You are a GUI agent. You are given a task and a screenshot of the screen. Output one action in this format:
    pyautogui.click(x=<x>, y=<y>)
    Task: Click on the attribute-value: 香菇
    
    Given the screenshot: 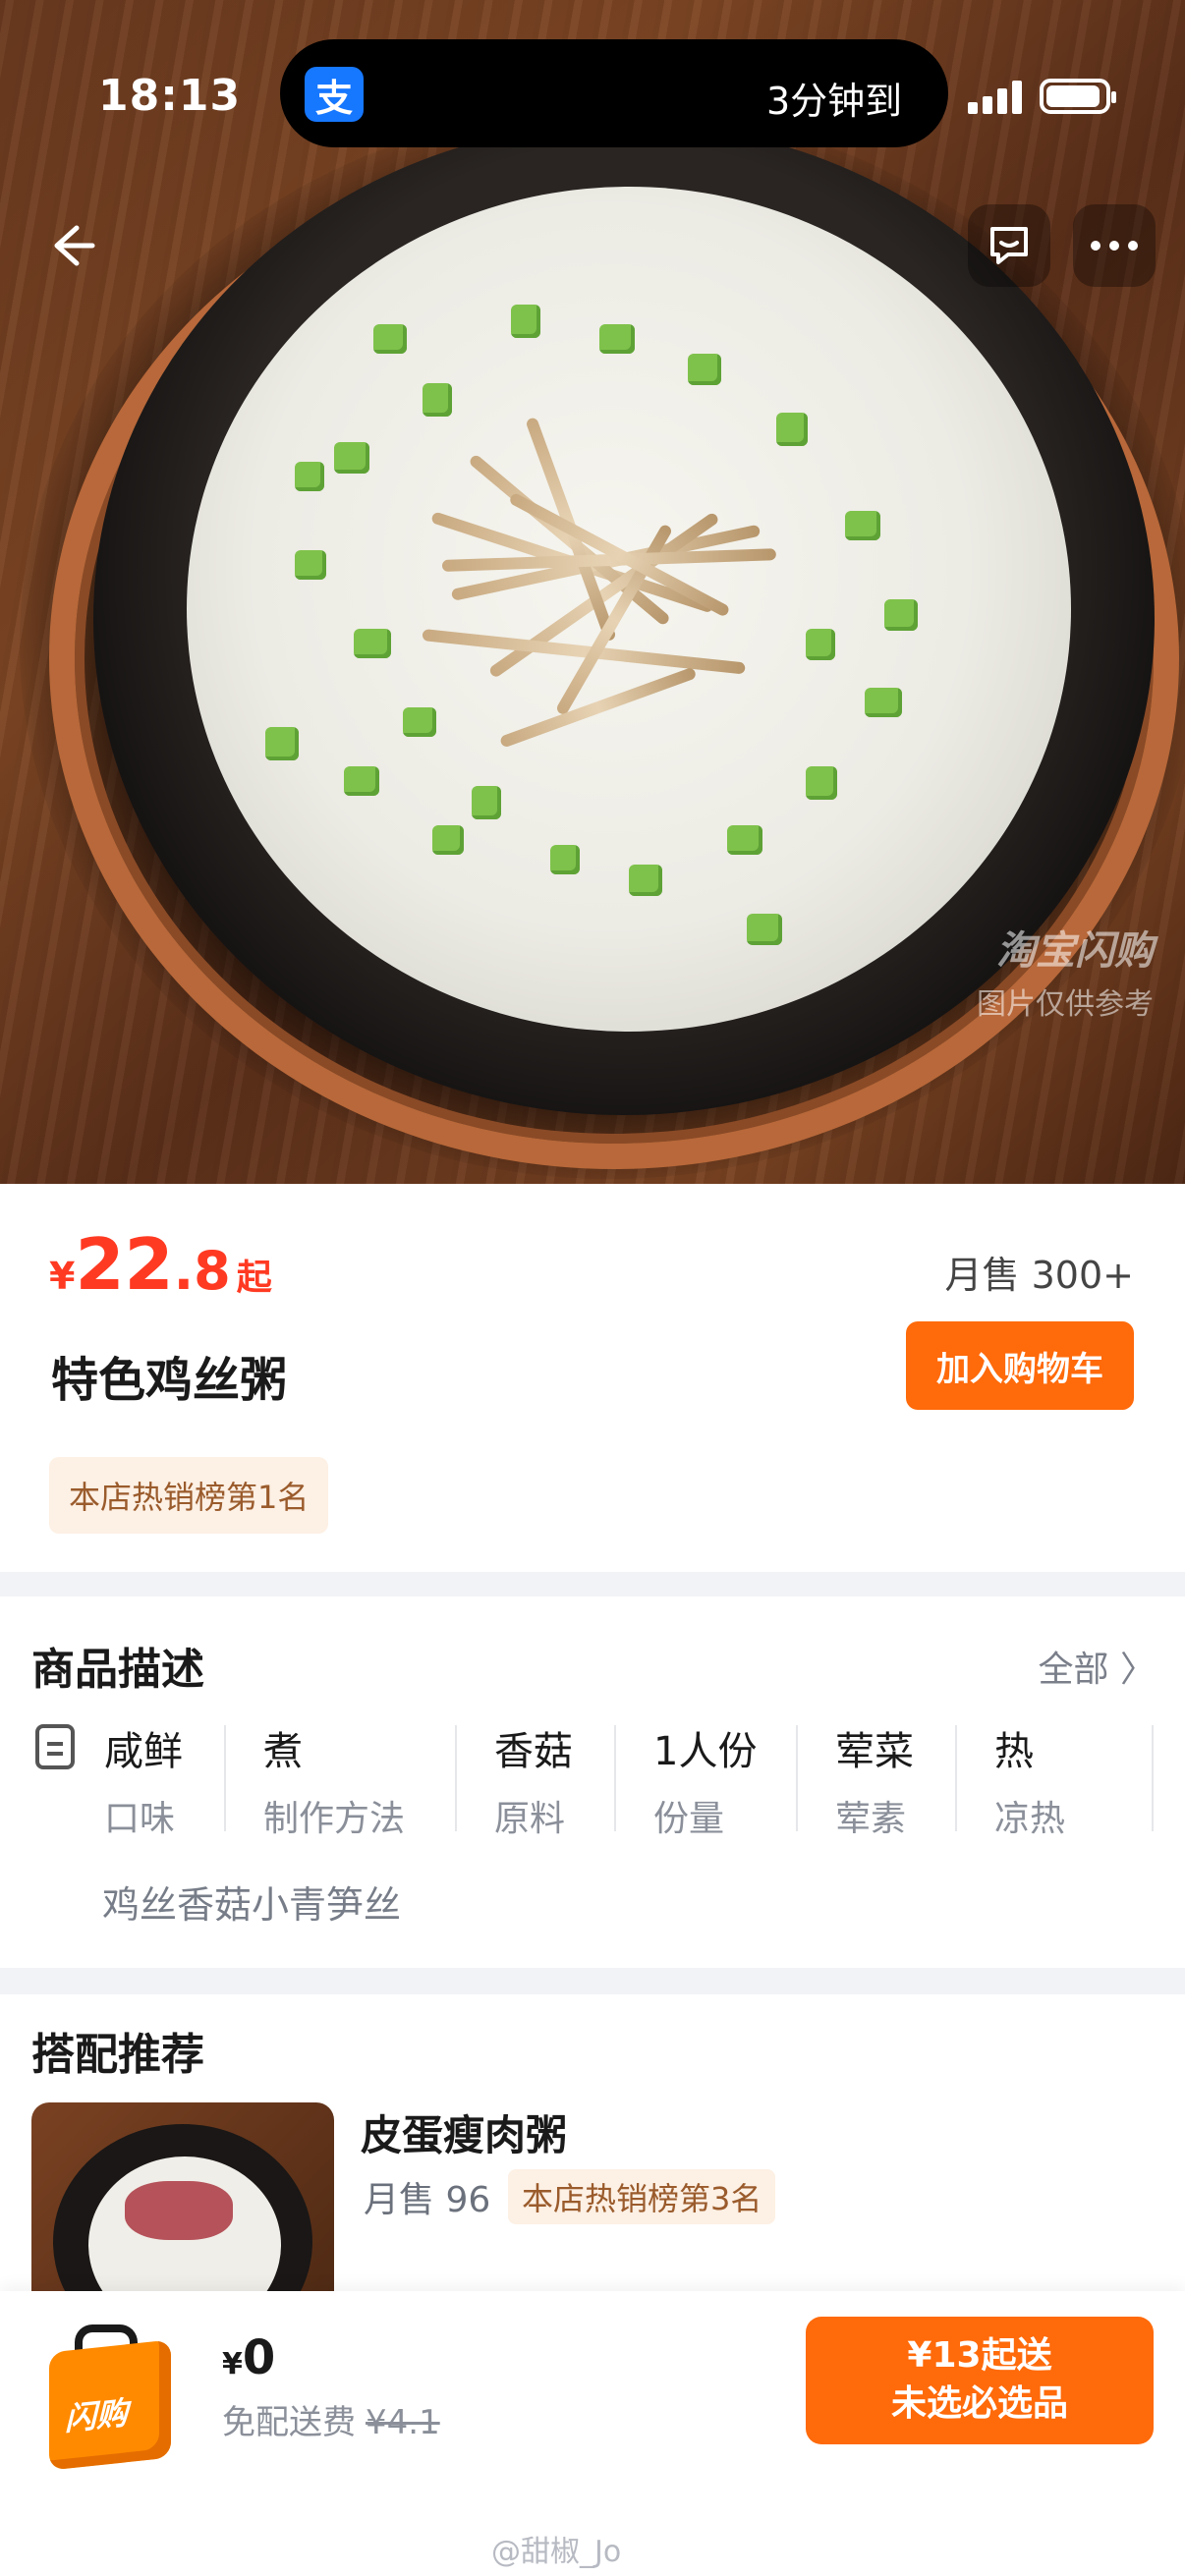 What is the action you would take?
    pyautogui.click(x=534, y=1751)
    